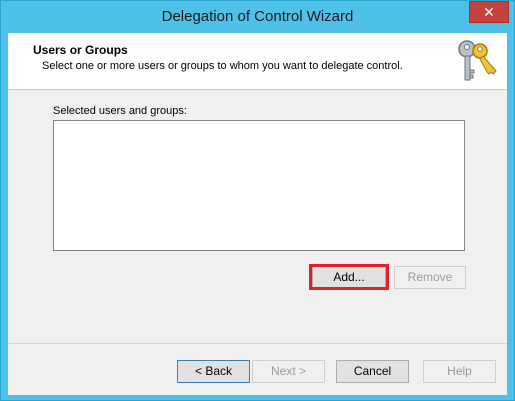  I want to click on footer-divider, so click(257, 343).